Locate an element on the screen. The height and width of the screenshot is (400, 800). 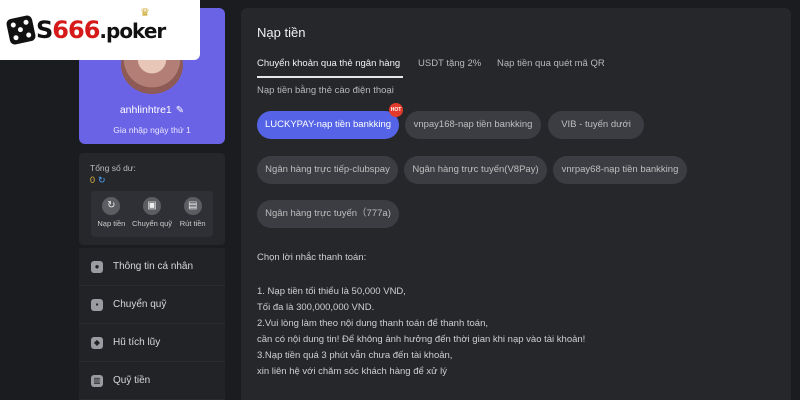
deposit-button: ↻ Nạp tiền is located at coordinates (111, 214).